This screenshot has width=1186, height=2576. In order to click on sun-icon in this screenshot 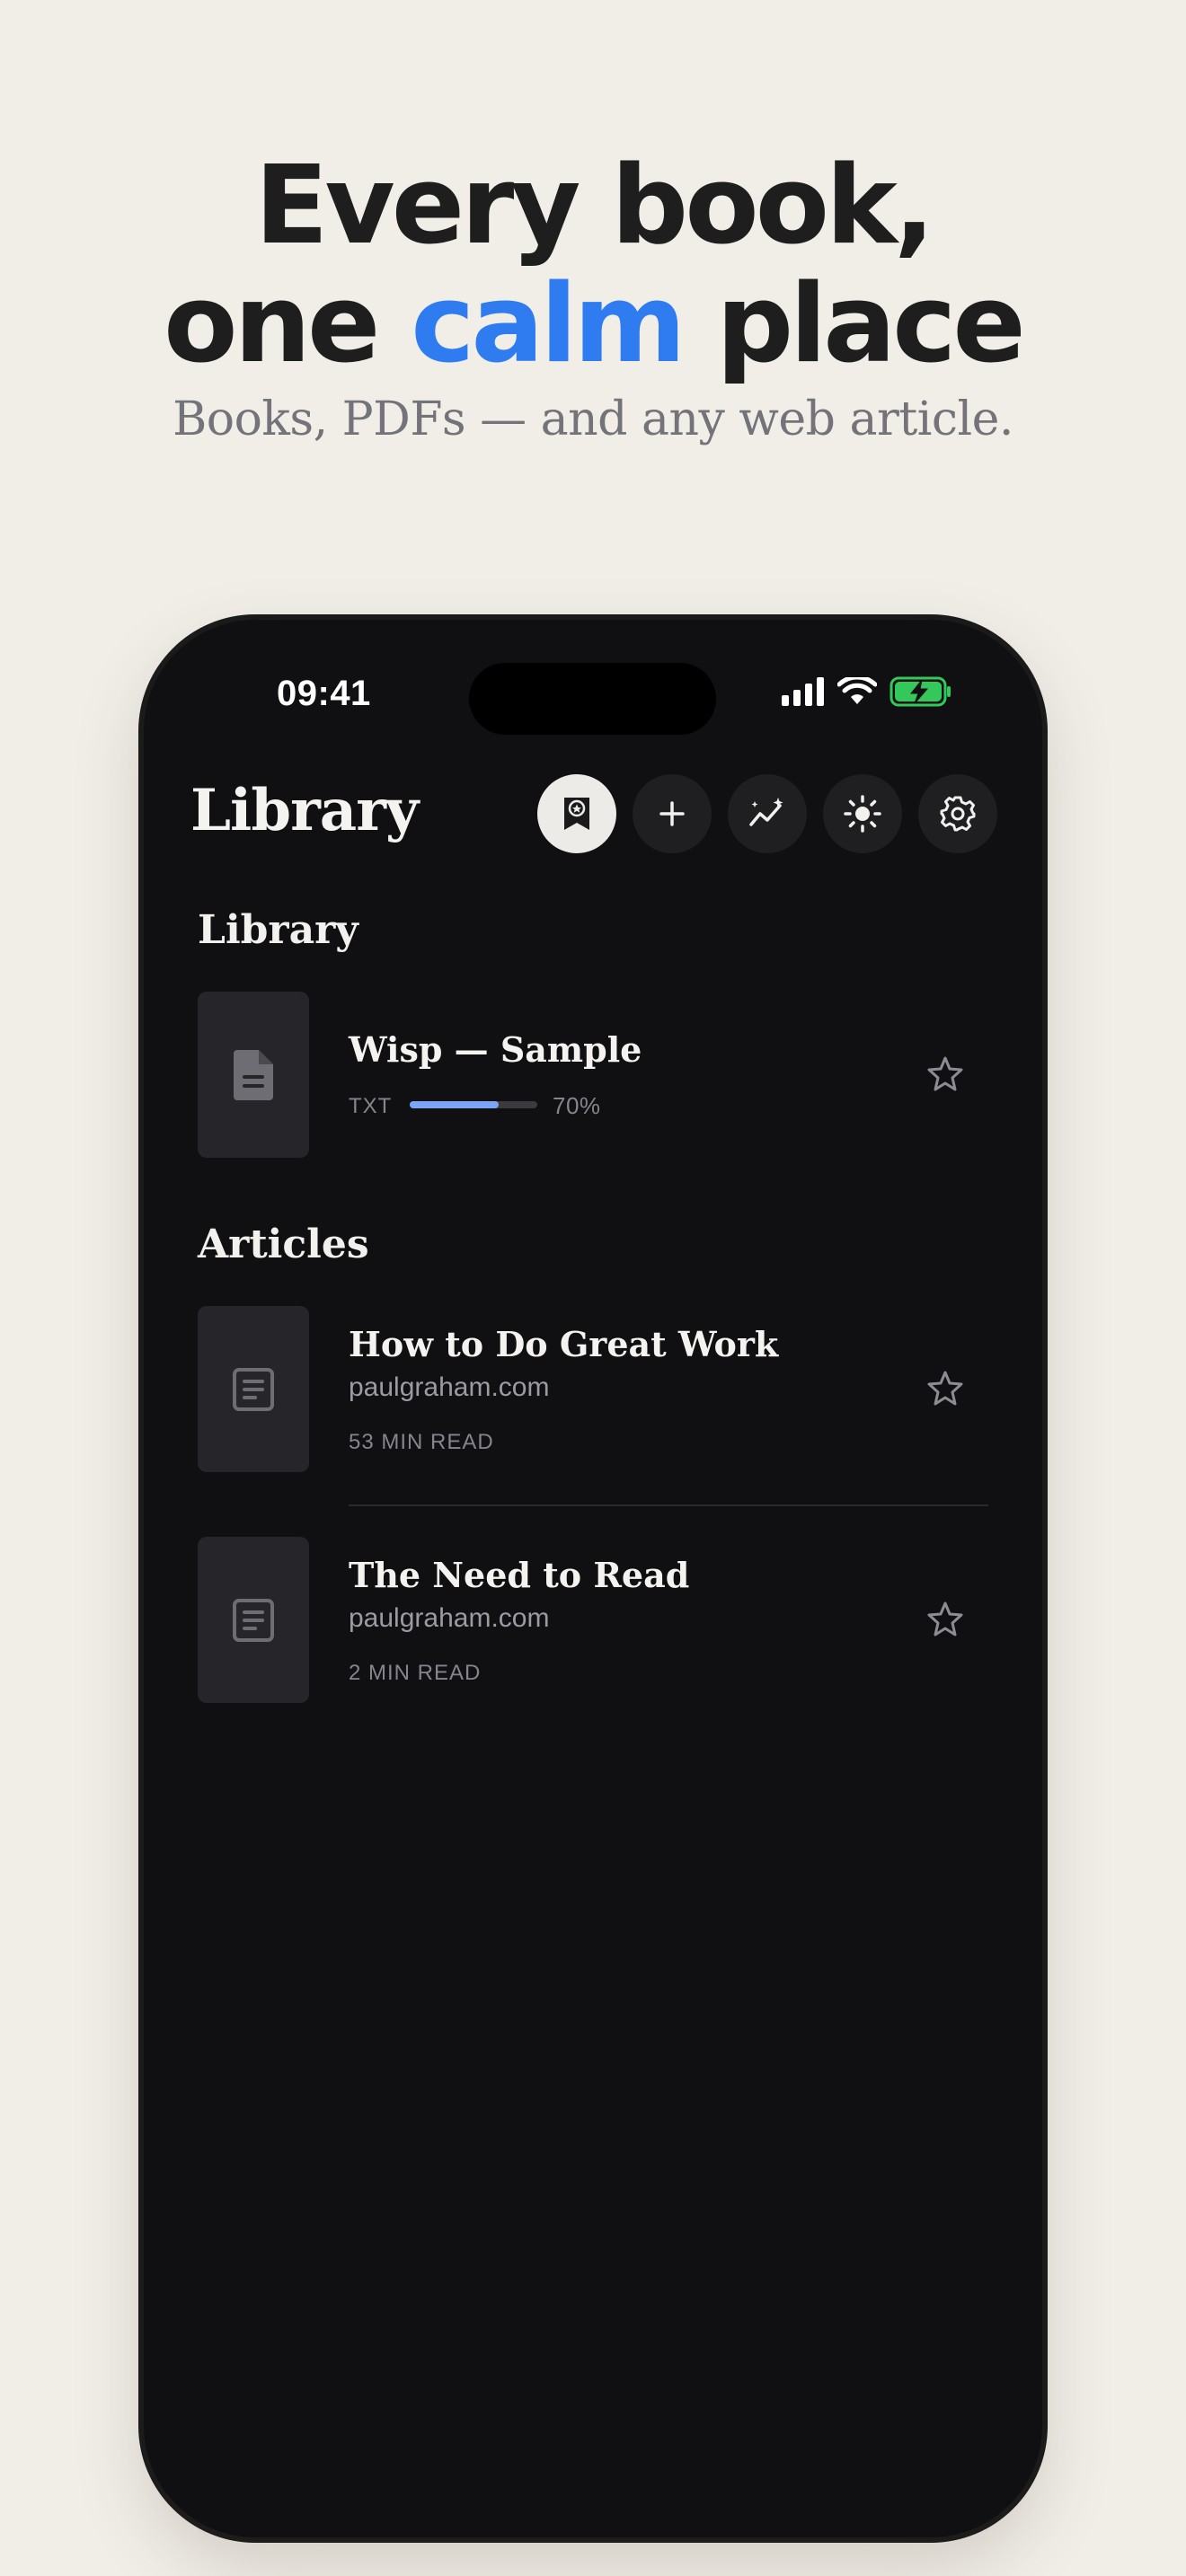, I will do `click(862, 814)`.